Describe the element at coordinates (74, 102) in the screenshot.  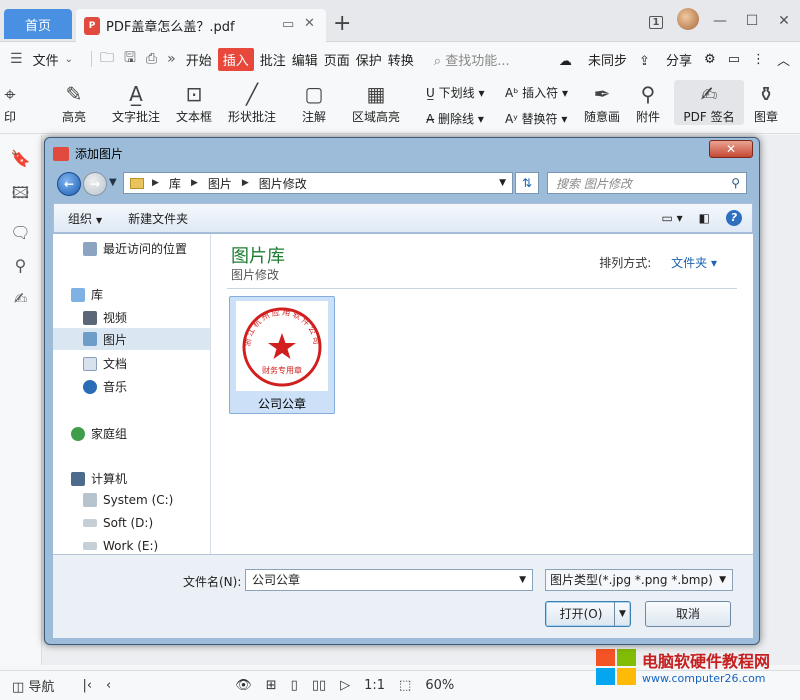
I see `highlight-tool: ✎ 高亮` at that location.